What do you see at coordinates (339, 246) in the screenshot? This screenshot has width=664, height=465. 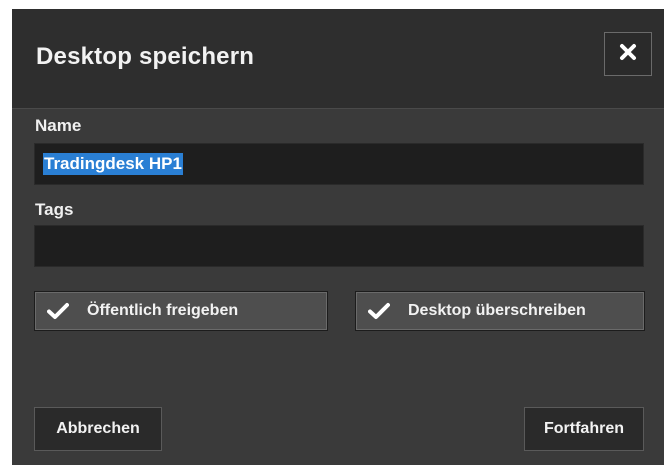 I see `tags-input` at bounding box center [339, 246].